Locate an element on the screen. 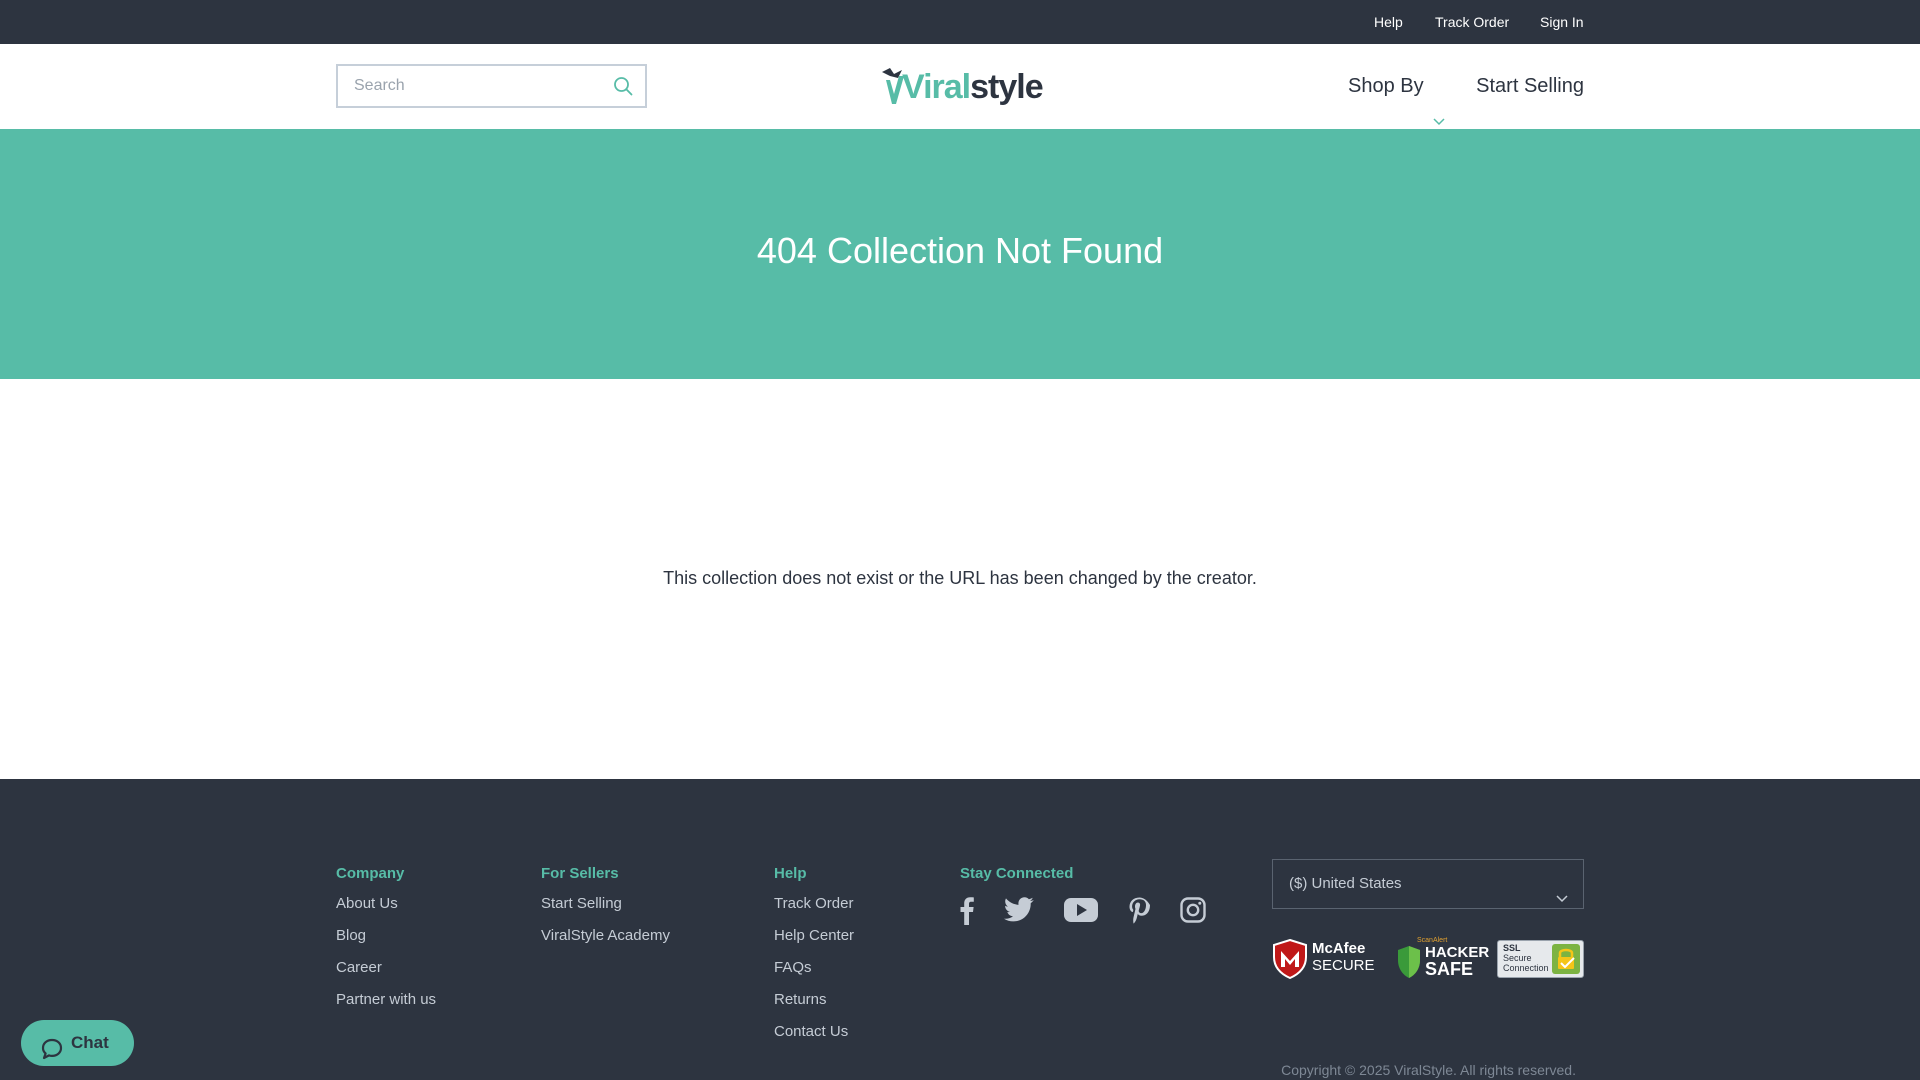  topbar-track-order-link: Track Order is located at coordinates (1472, 22).